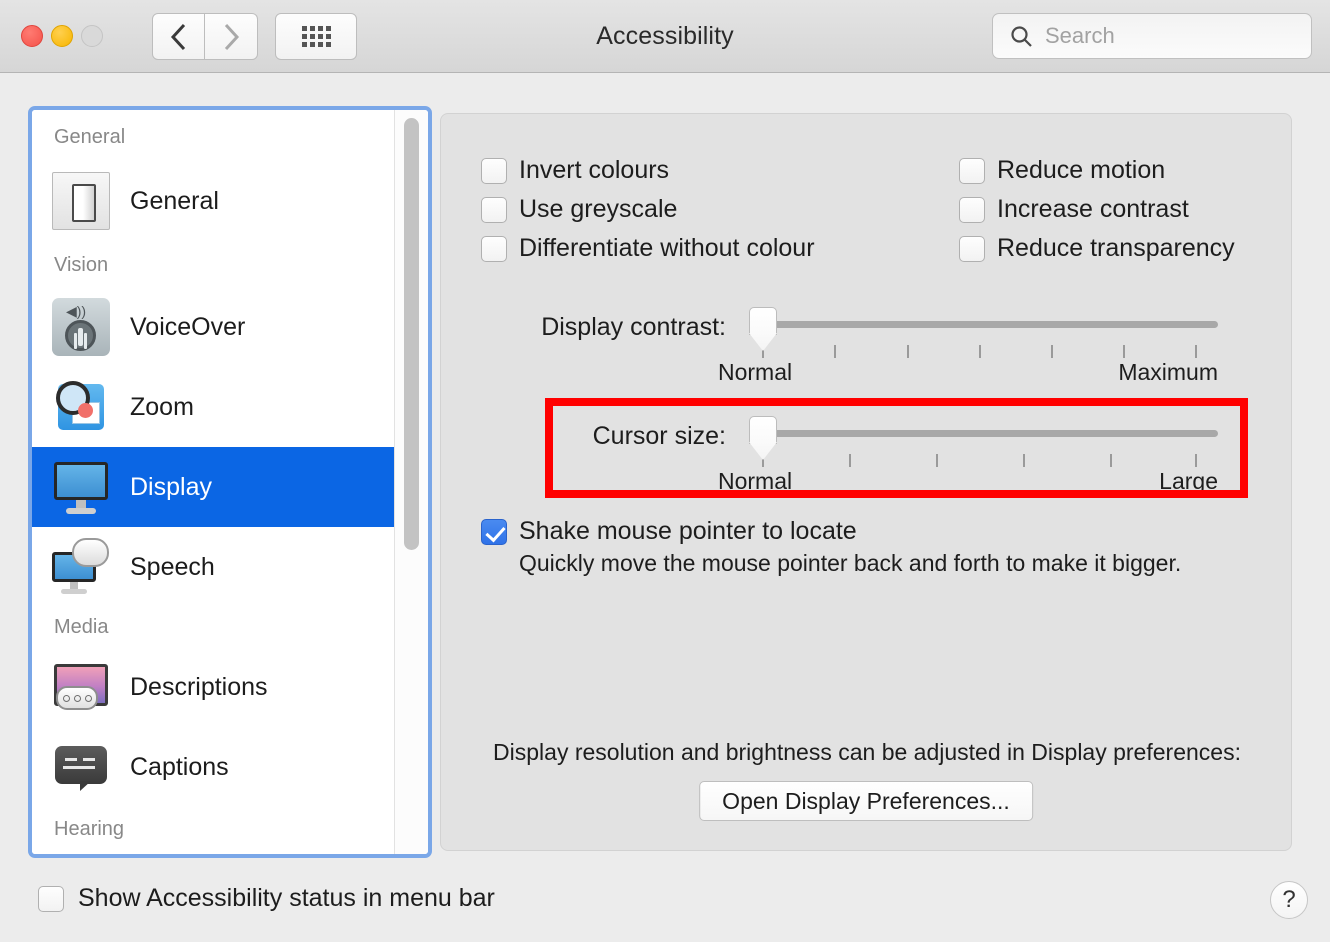  Describe the element at coordinates (1168, 372) in the screenshot. I see `display-contrast-max-label: Maximum` at that location.